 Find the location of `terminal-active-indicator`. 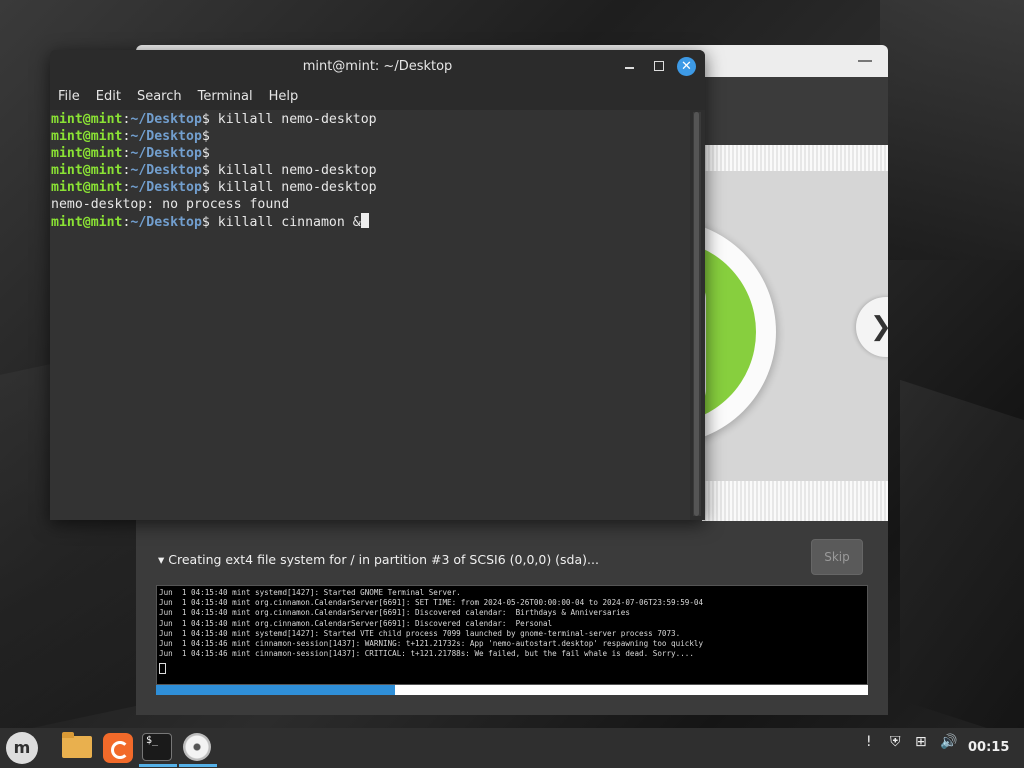

terminal-active-indicator is located at coordinates (158, 765).